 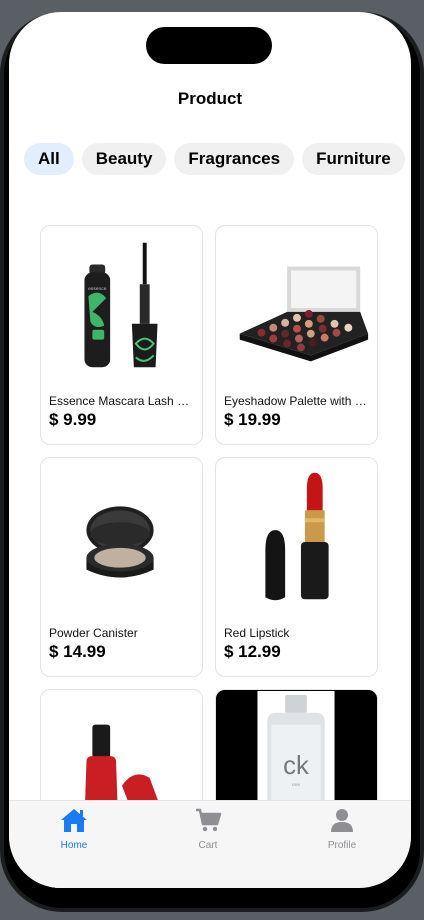 What do you see at coordinates (49, 159) in the screenshot?
I see `category-chip-all: All` at bounding box center [49, 159].